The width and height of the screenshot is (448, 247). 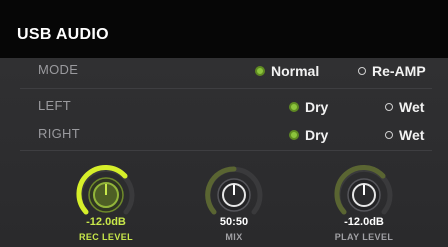 I want to click on right-label: RIGHT, so click(x=59, y=133).